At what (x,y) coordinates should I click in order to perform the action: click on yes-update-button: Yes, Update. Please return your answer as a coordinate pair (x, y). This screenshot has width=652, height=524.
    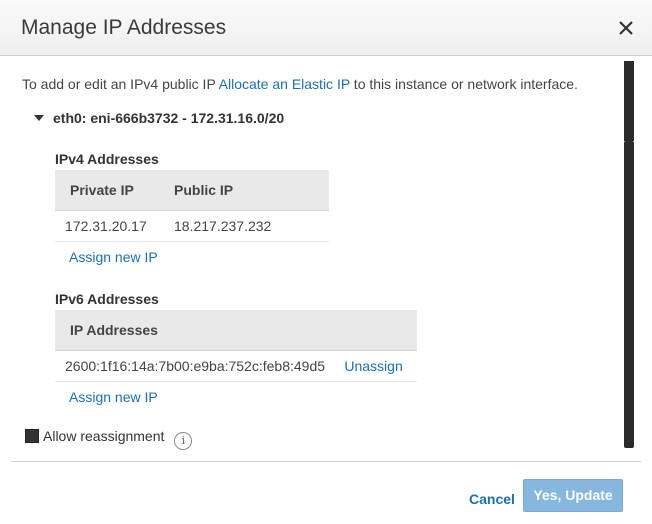
    Looking at the image, I should click on (573, 495).